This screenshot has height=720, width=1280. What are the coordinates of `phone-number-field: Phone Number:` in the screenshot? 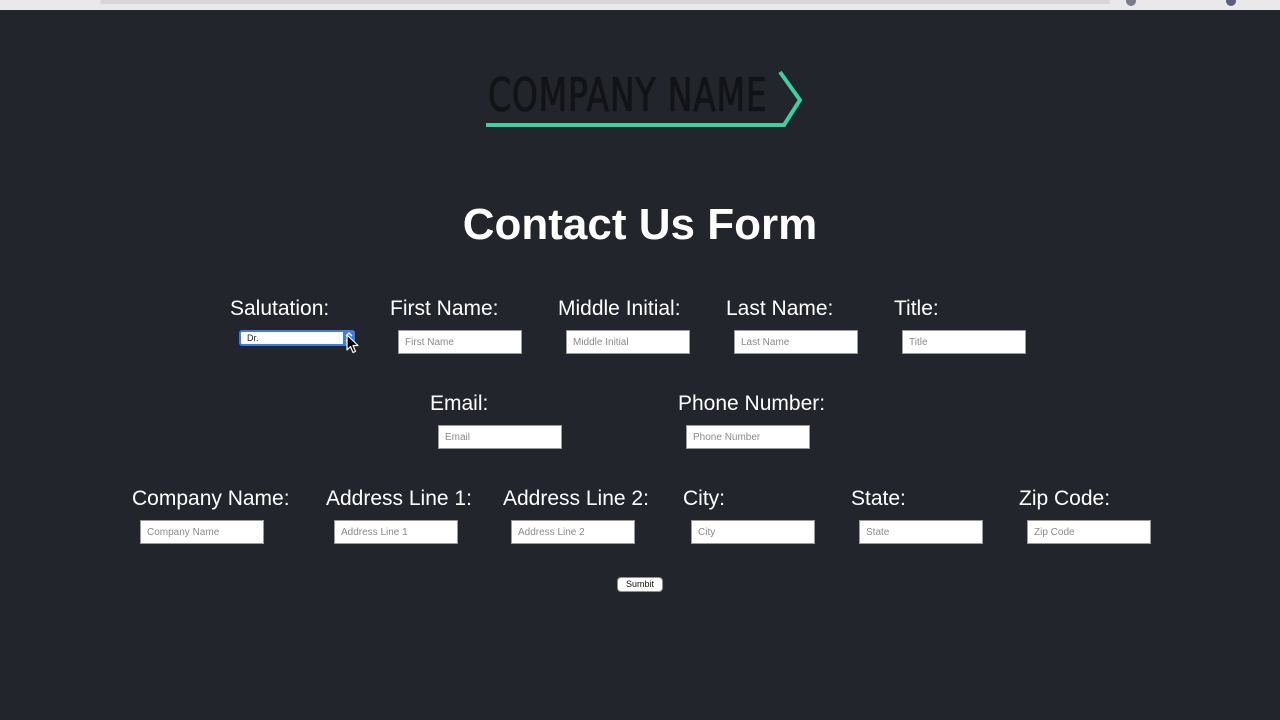 It's located at (752, 420).